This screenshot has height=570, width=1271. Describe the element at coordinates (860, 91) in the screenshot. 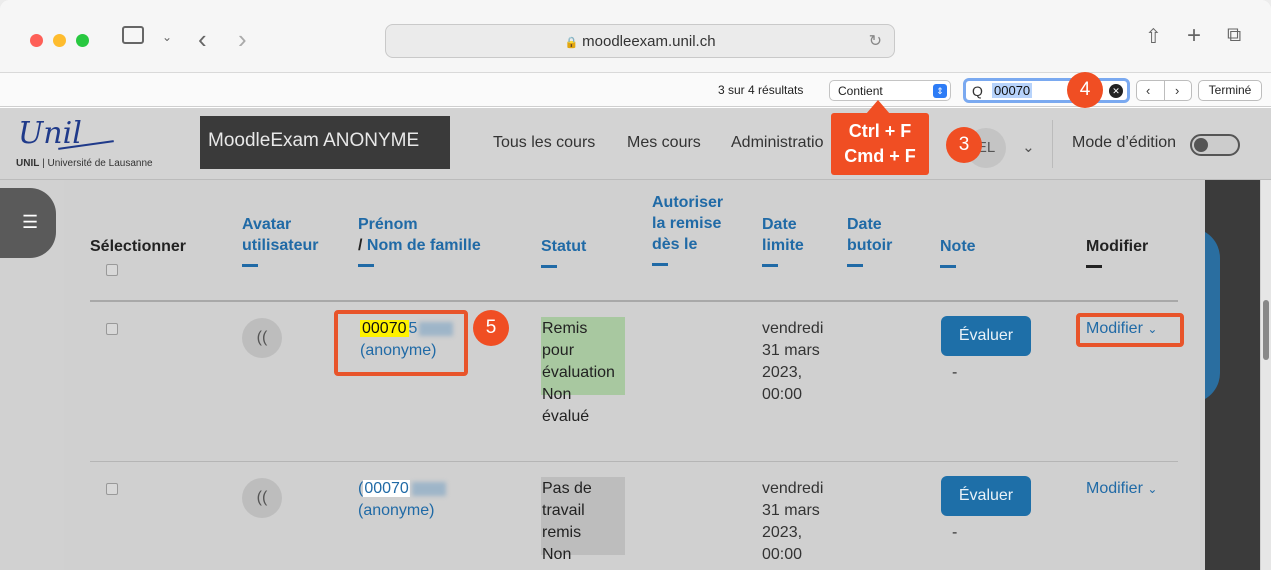

I see `find-match-mode-value: Contient` at that location.